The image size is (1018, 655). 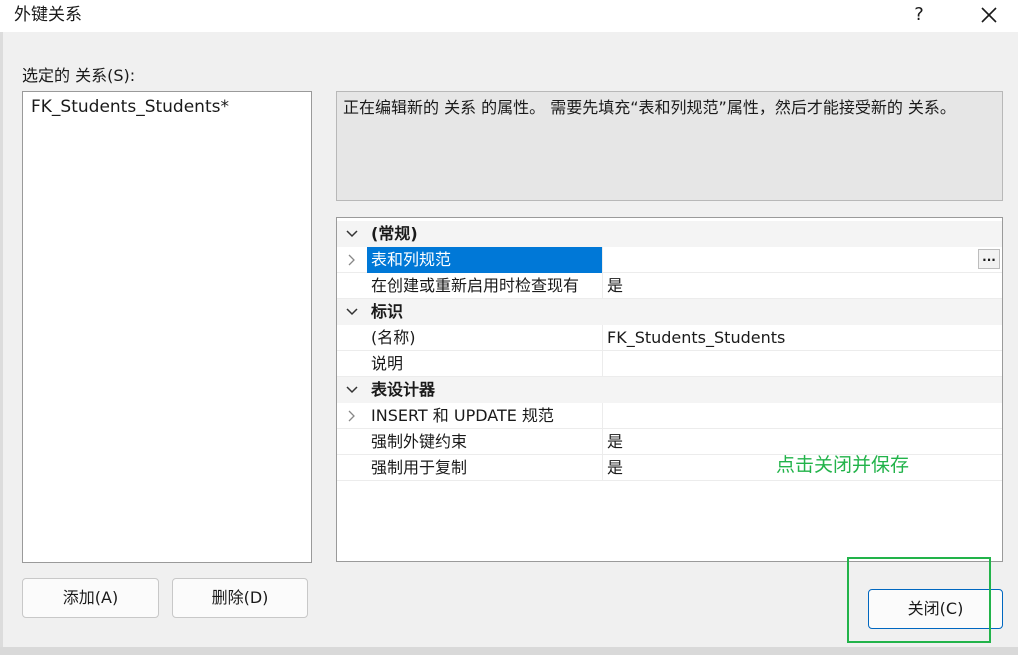 What do you see at coordinates (48, 15) in the screenshot?
I see `window-title: 外键关系` at bounding box center [48, 15].